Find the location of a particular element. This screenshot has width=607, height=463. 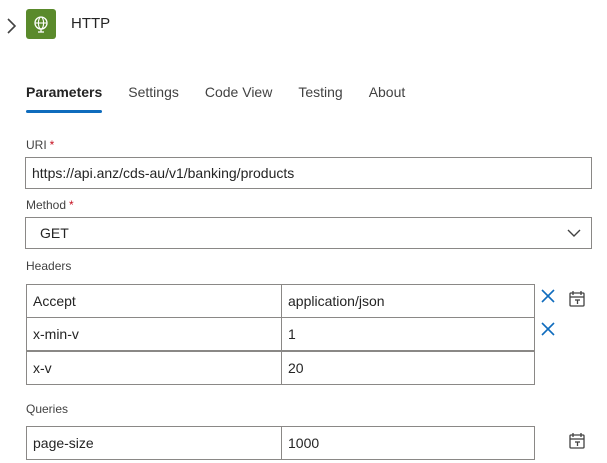

uri-label: URI * is located at coordinates (40, 145).